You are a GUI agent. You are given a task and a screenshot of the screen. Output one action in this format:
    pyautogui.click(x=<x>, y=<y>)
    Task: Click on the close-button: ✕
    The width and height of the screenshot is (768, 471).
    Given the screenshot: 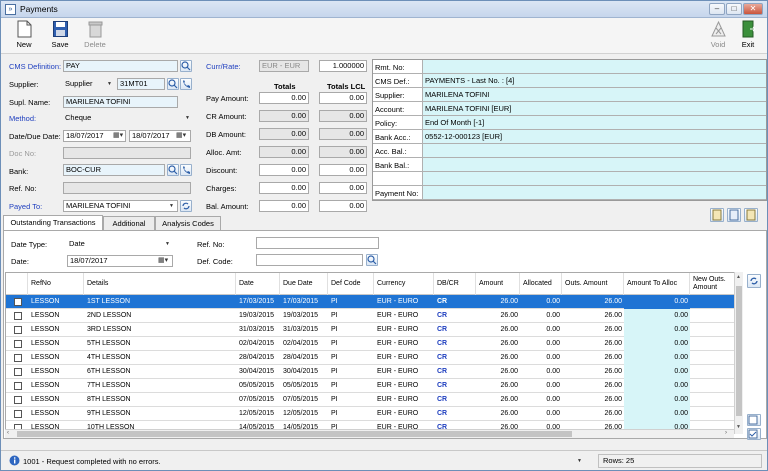 What is the action you would take?
    pyautogui.click(x=753, y=9)
    